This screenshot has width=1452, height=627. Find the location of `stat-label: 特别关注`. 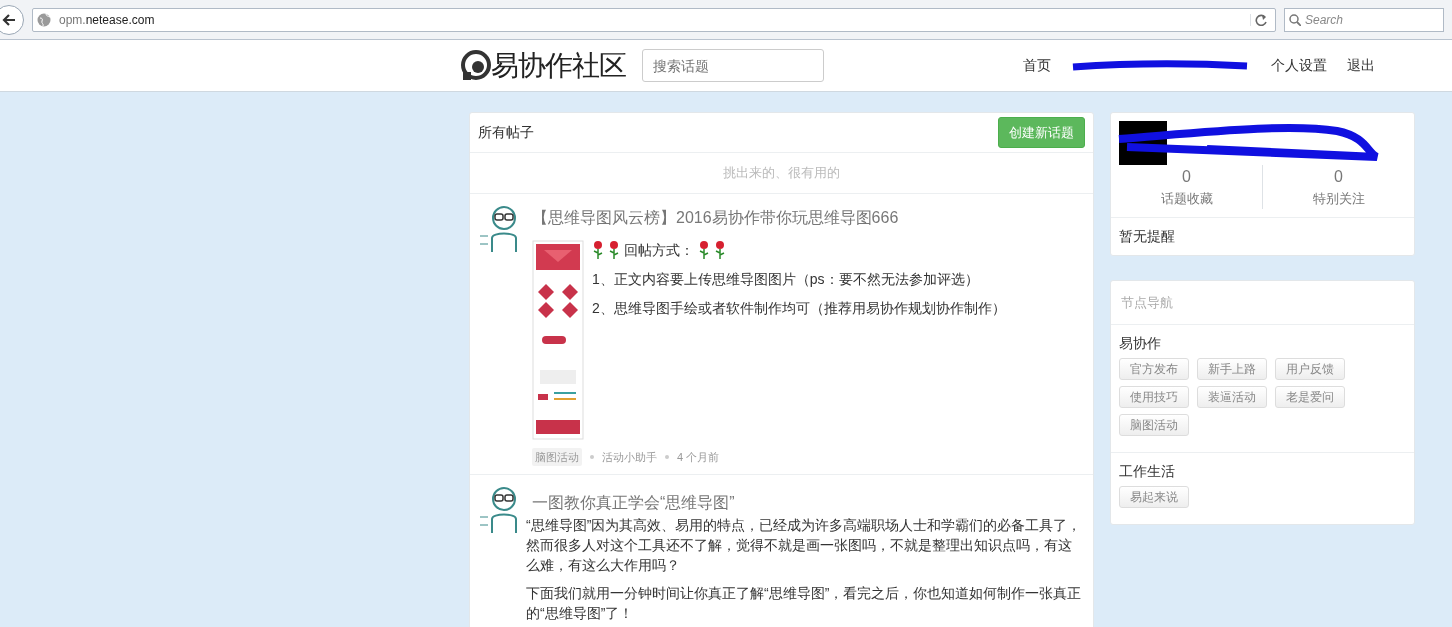

stat-label: 特别关注 is located at coordinates (1338, 199).